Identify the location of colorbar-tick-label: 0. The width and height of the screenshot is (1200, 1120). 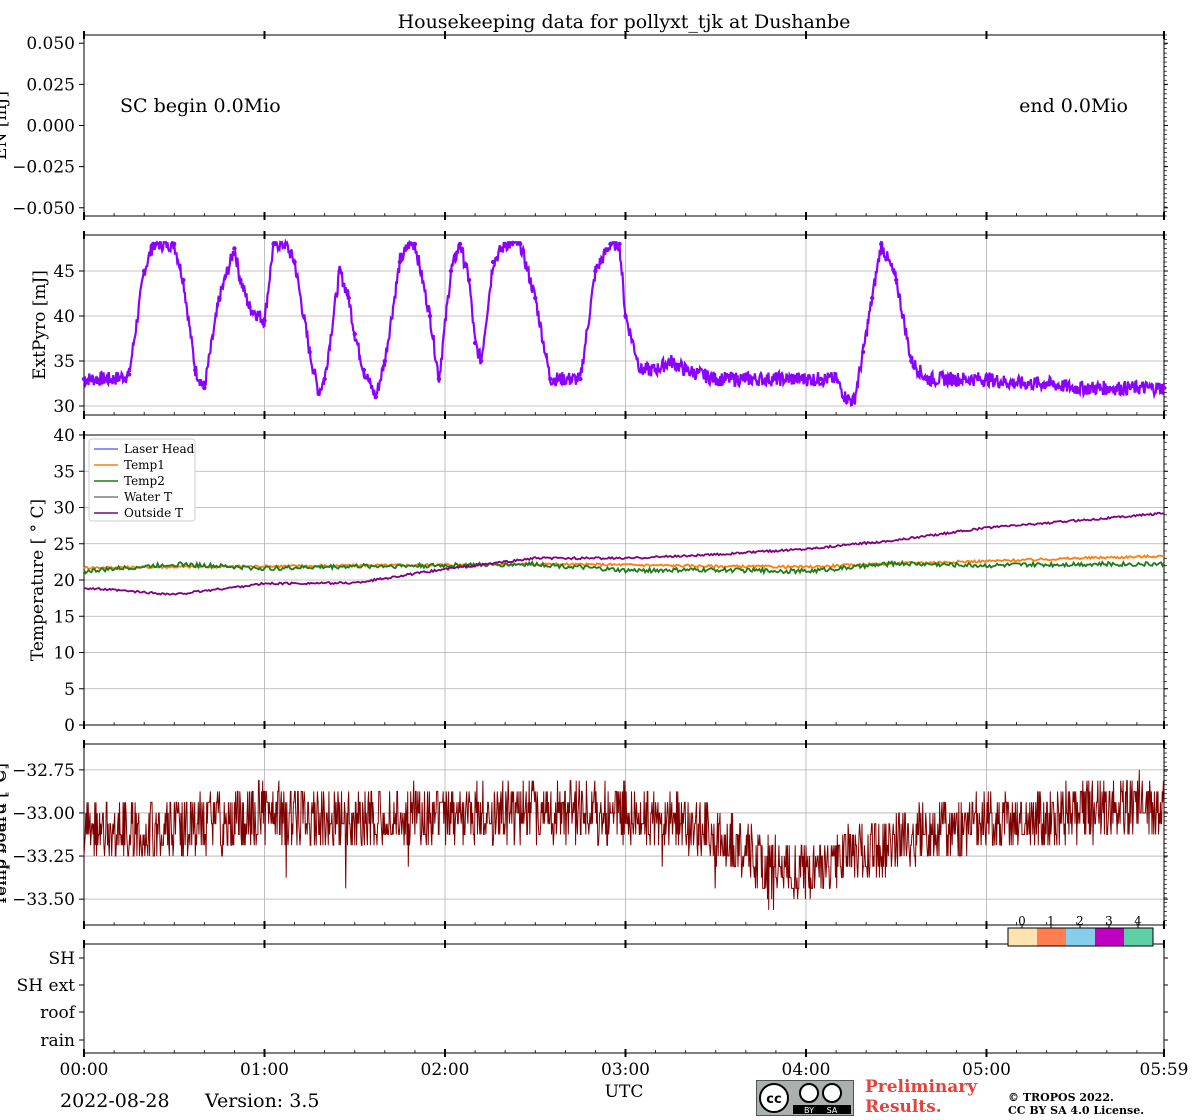
(1022, 921).